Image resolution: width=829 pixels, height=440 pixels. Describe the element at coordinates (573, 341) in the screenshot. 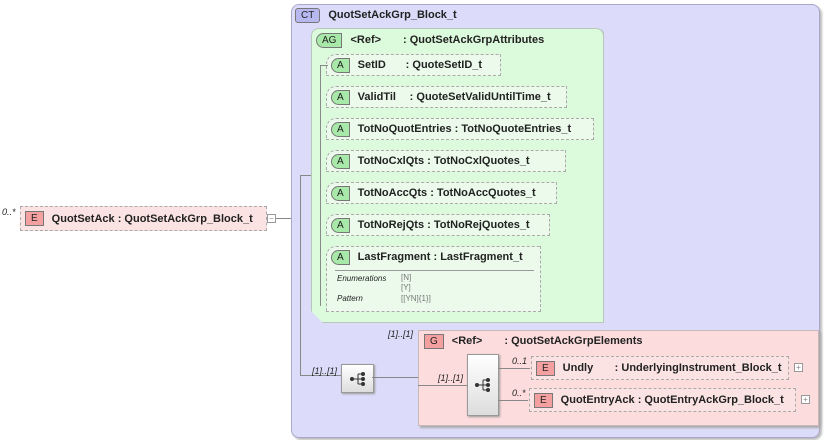

I see `group-name: : QuotSetAckGrpElements` at that location.